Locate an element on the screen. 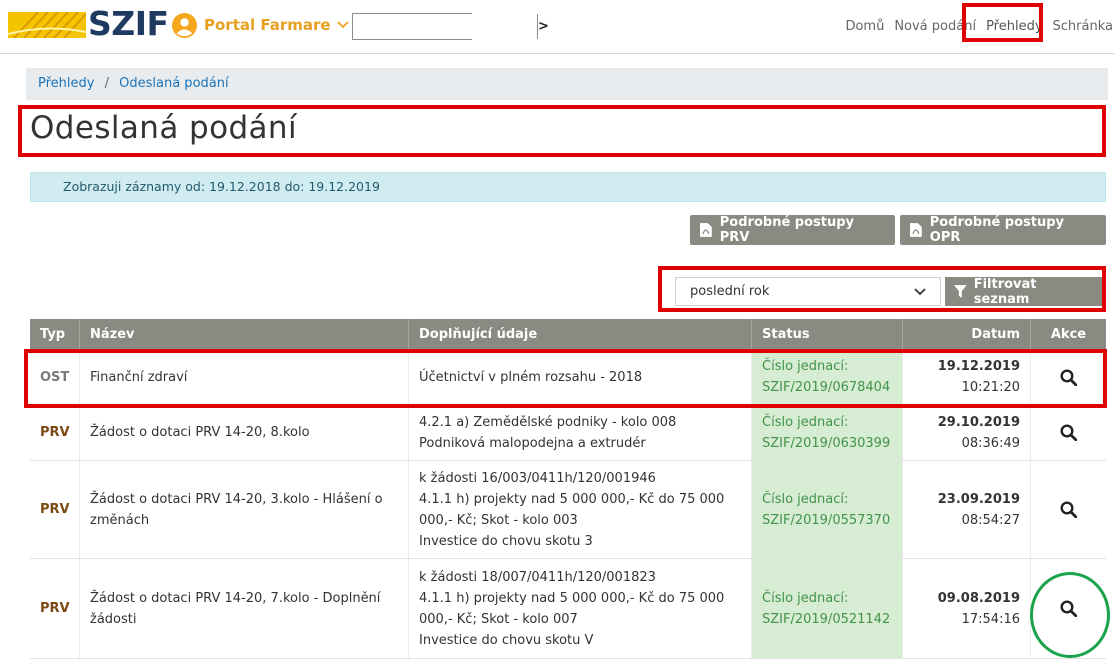  szif-logo-stripes is located at coordinates (47, 25).